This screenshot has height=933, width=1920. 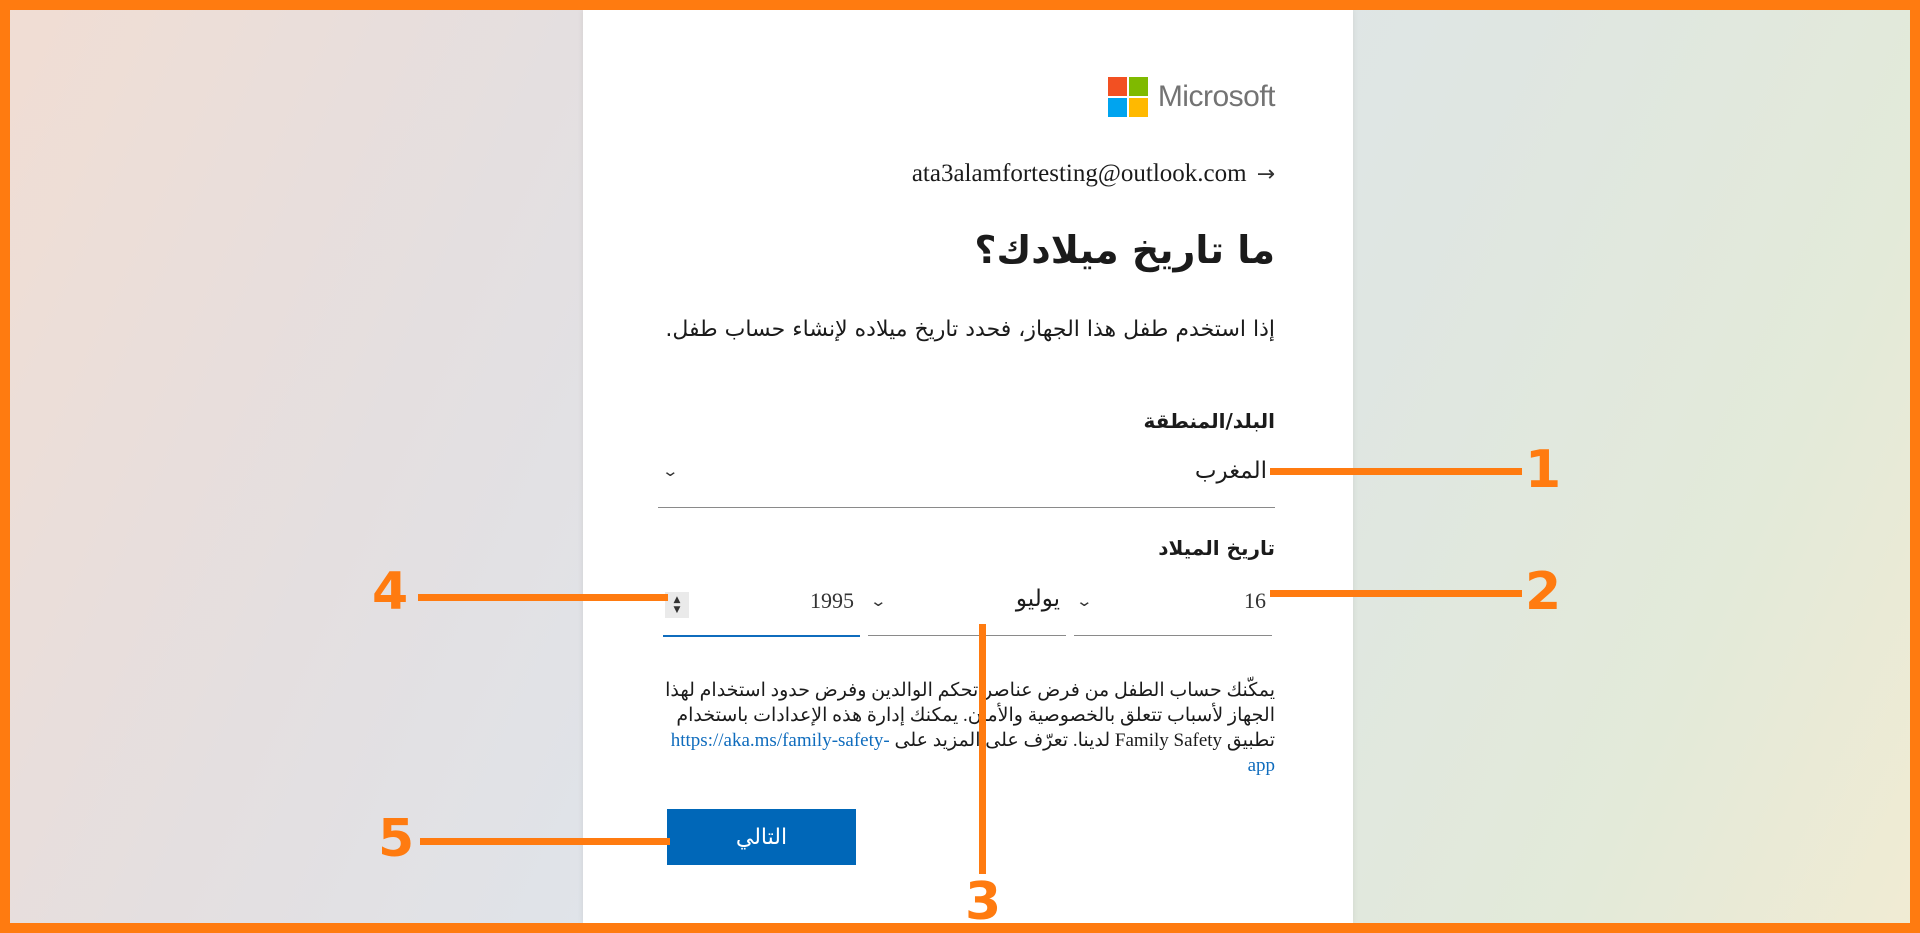 I want to click on country-value: المغرب, so click(x=1230, y=471).